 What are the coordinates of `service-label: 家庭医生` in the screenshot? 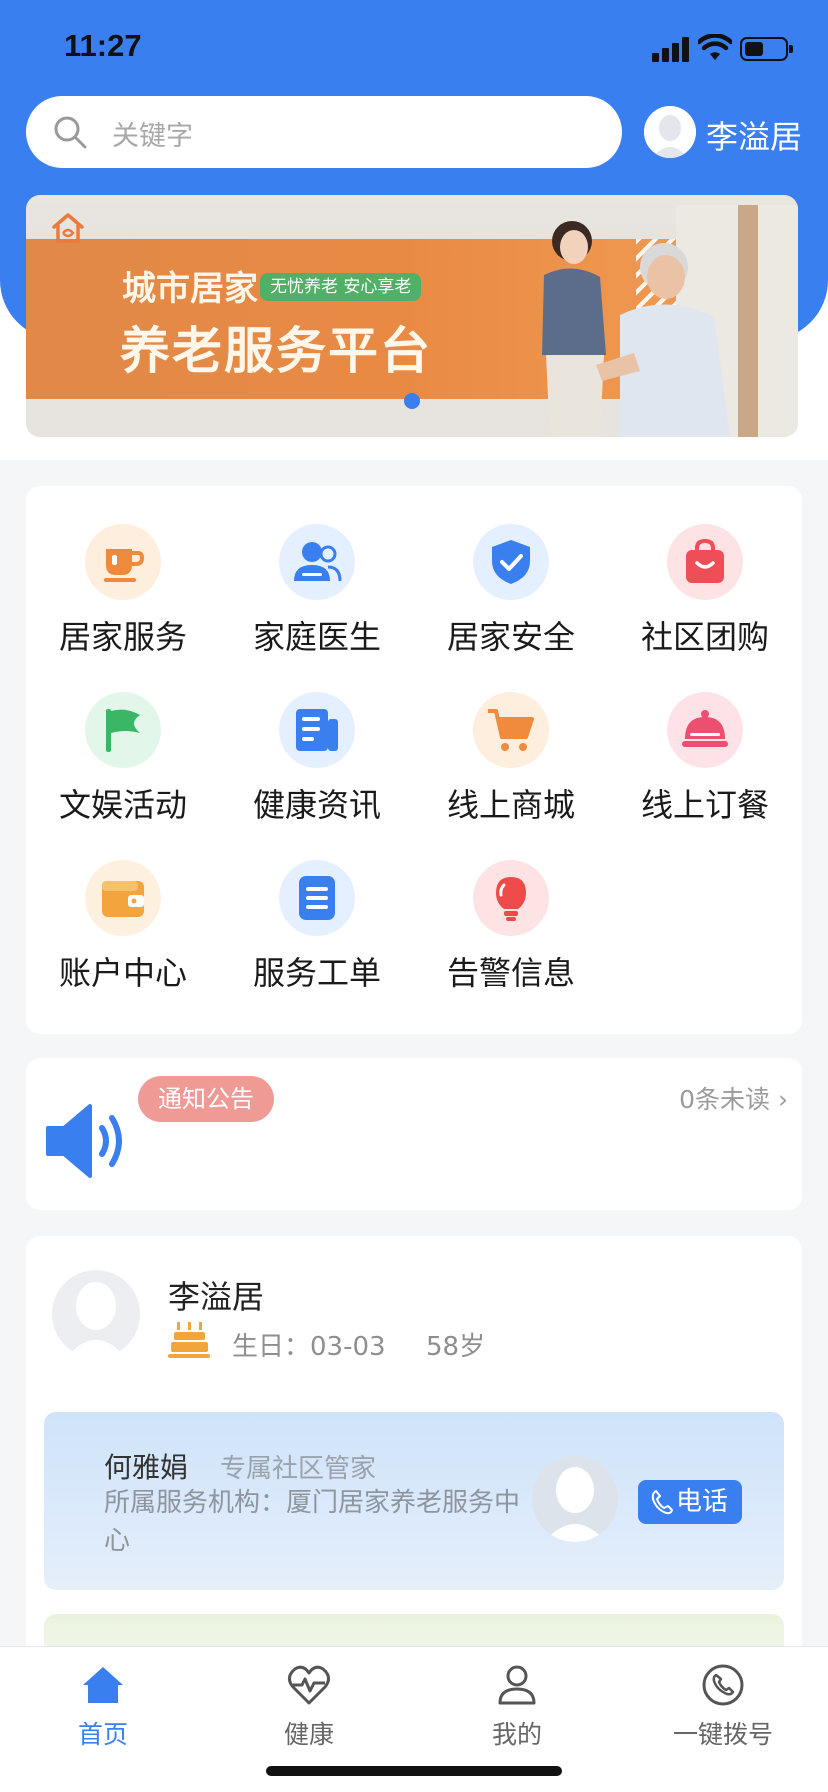 It's located at (316, 637).